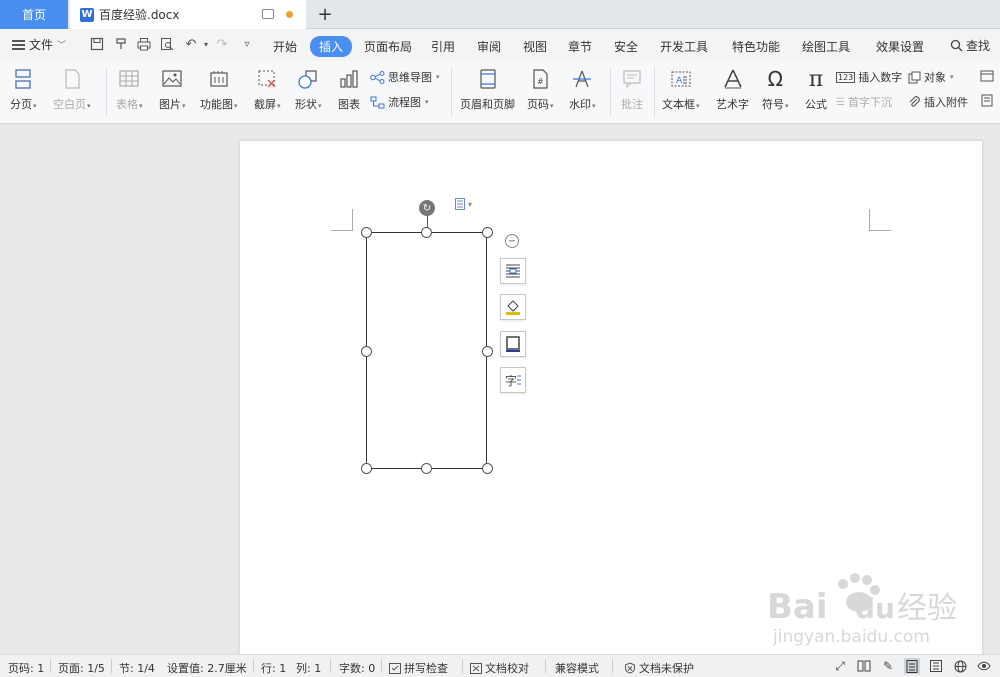 The width and height of the screenshot is (1000, 677). I want to click on drop-cap-button: ☰ 首字下沉, so click(864, 102).